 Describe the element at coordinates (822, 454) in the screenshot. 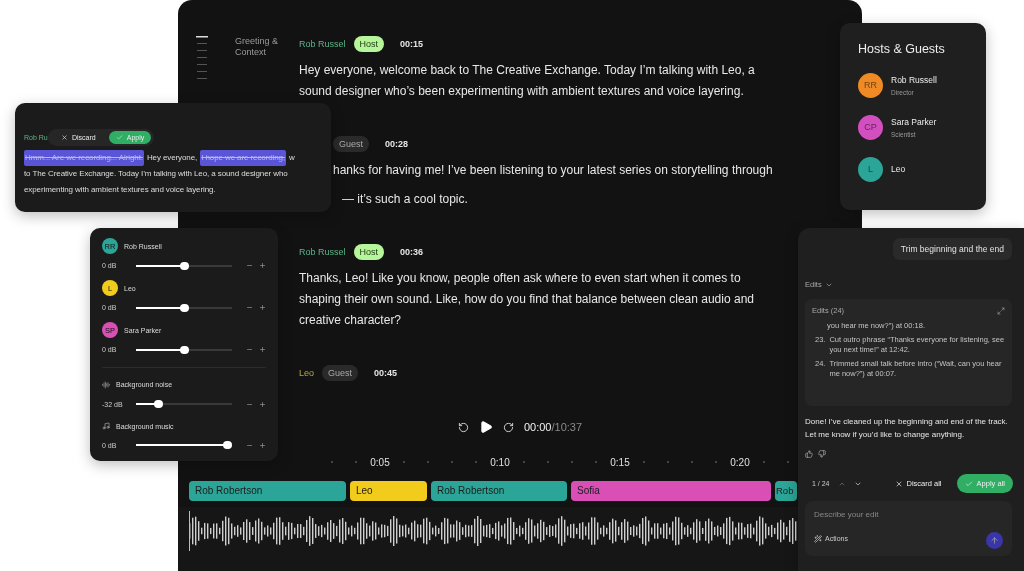

I see `thumbs-down-icon` at that location.